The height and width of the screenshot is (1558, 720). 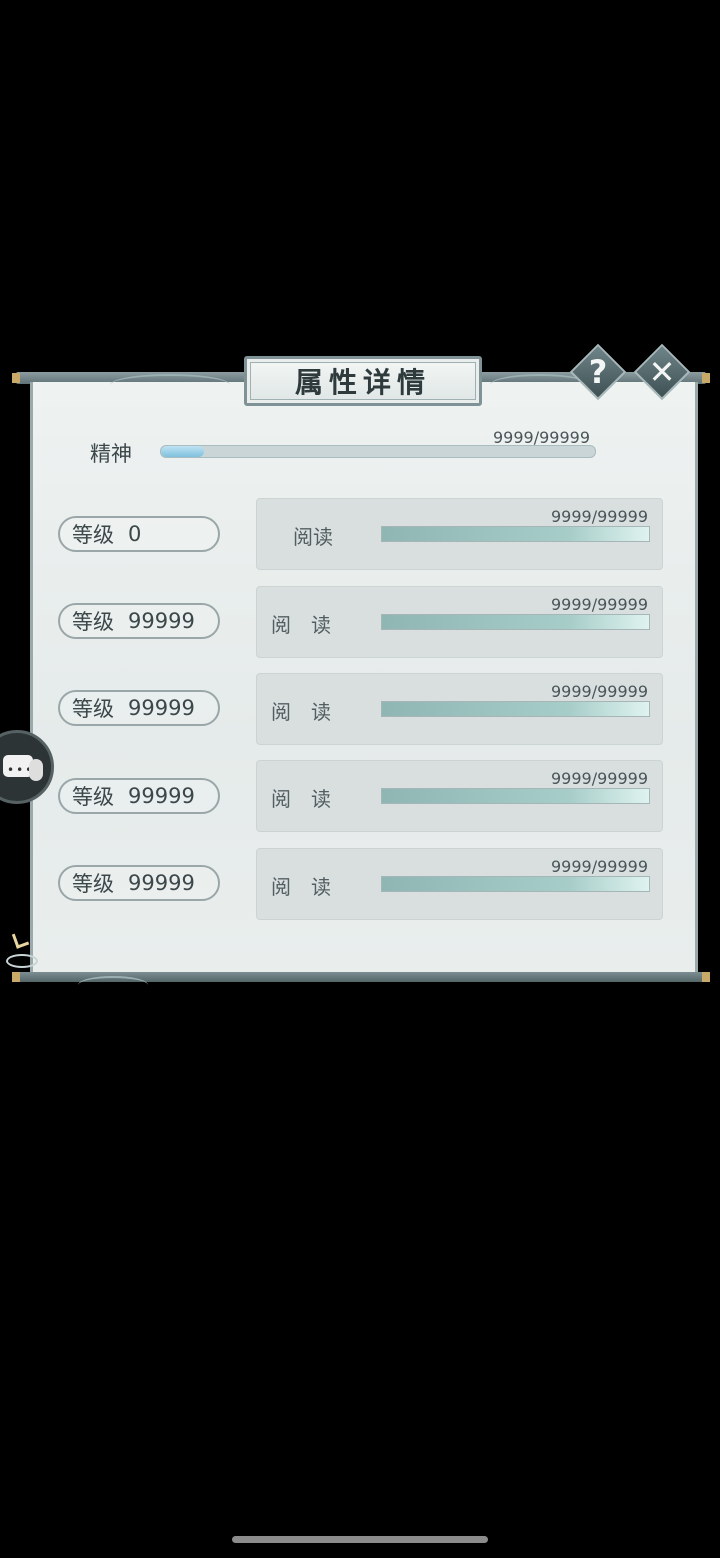 I want to click on level-badge: 等级 0, so click(x=139, y=534).